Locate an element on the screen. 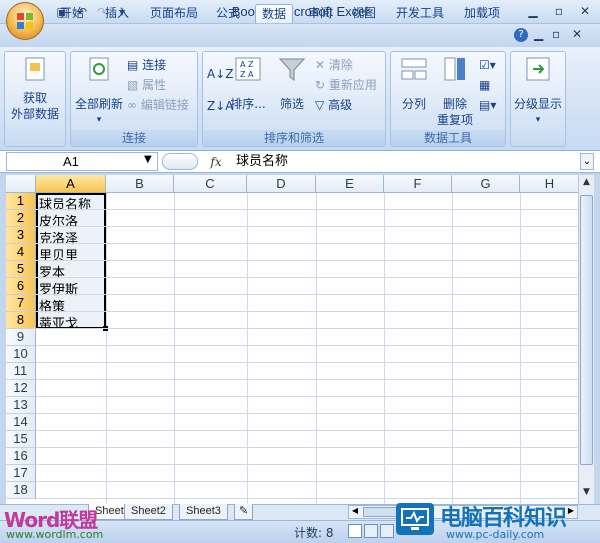  expand-formula-bar-icon: ⌄ is located at coordinates (587, 161).